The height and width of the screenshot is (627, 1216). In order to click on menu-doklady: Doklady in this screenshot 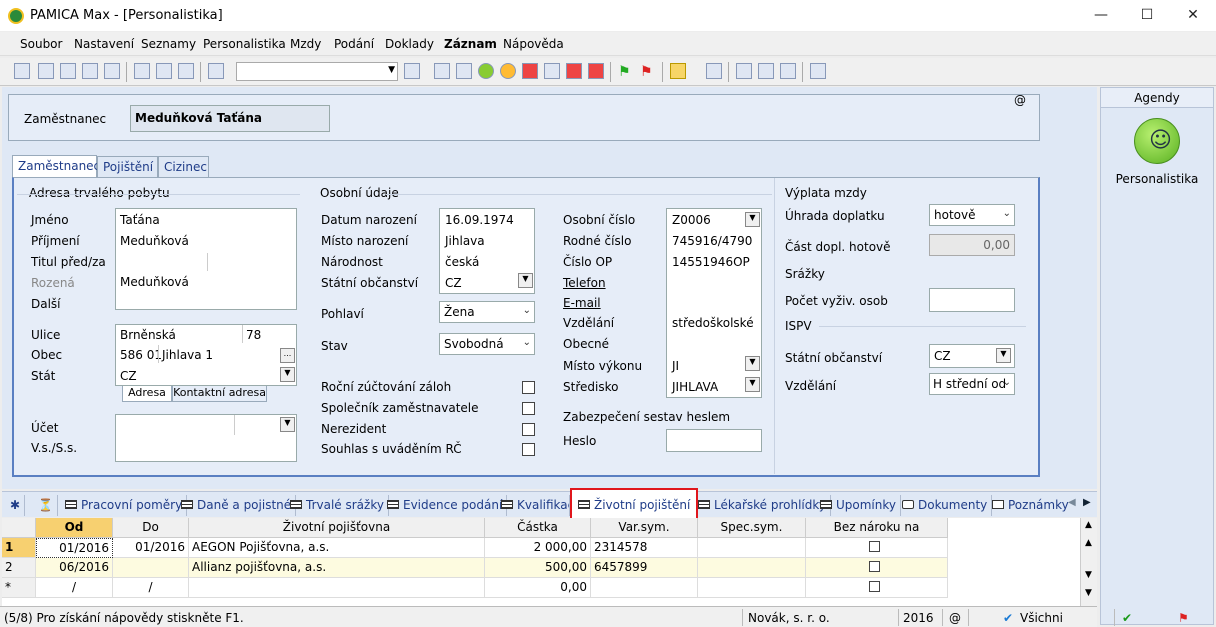, I will do `click(409, 44)`.